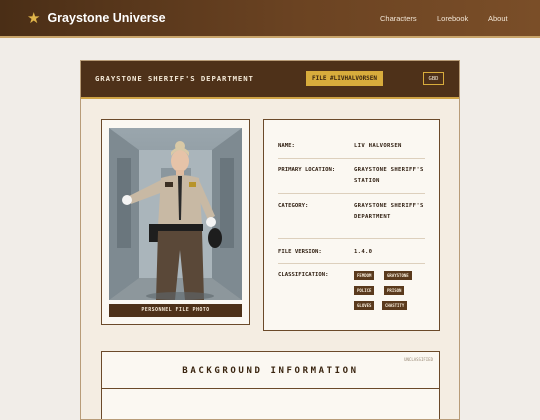 Image resolution: width=540 pixels, height=420 pixels. I want to click on gbd-button: GBD, so click(433, 78).